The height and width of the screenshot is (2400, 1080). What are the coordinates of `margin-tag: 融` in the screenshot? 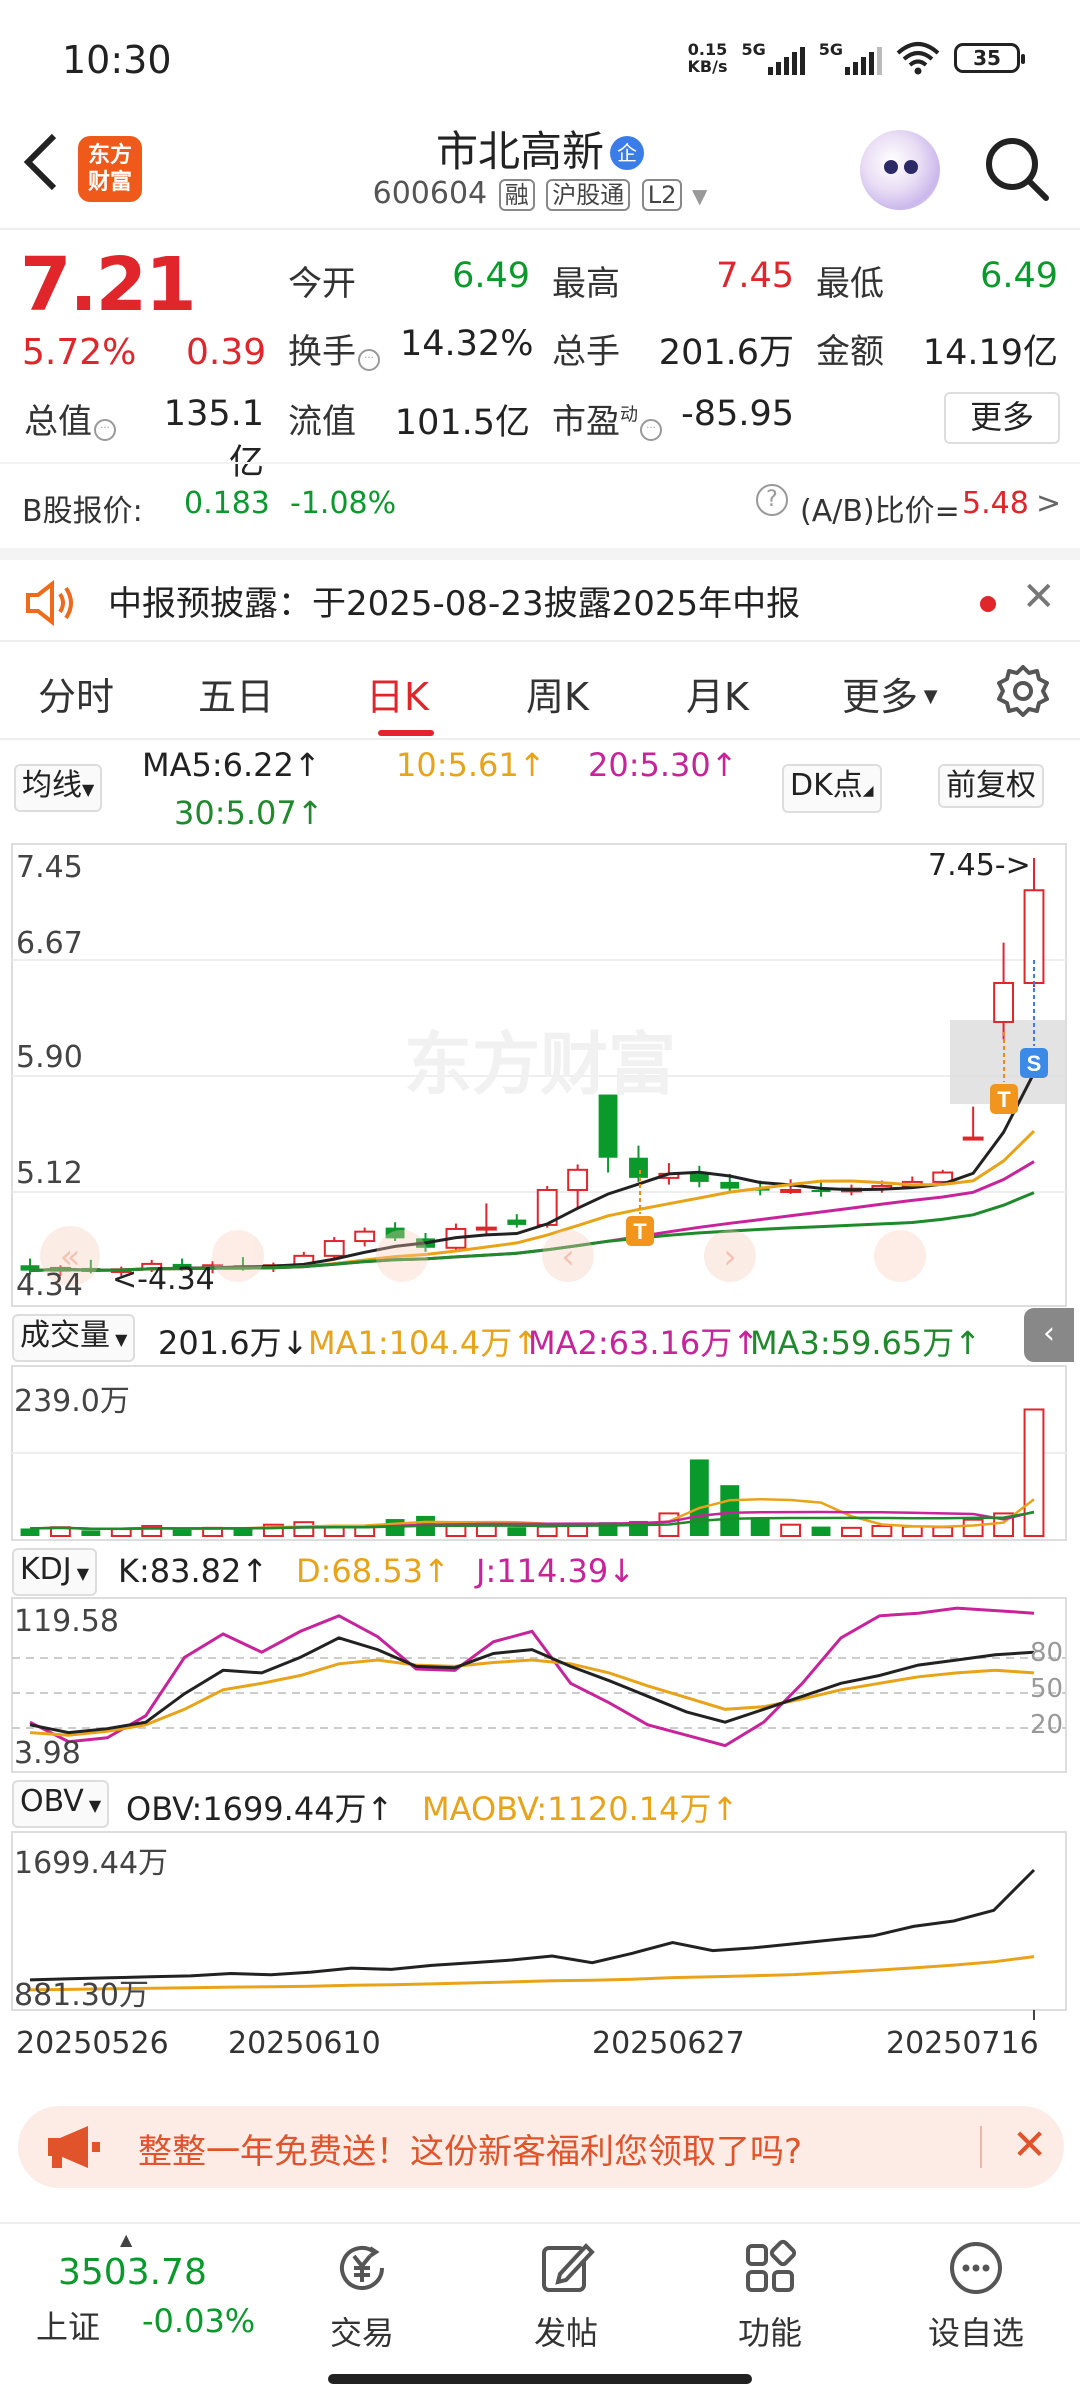 It's located at (516, 195).